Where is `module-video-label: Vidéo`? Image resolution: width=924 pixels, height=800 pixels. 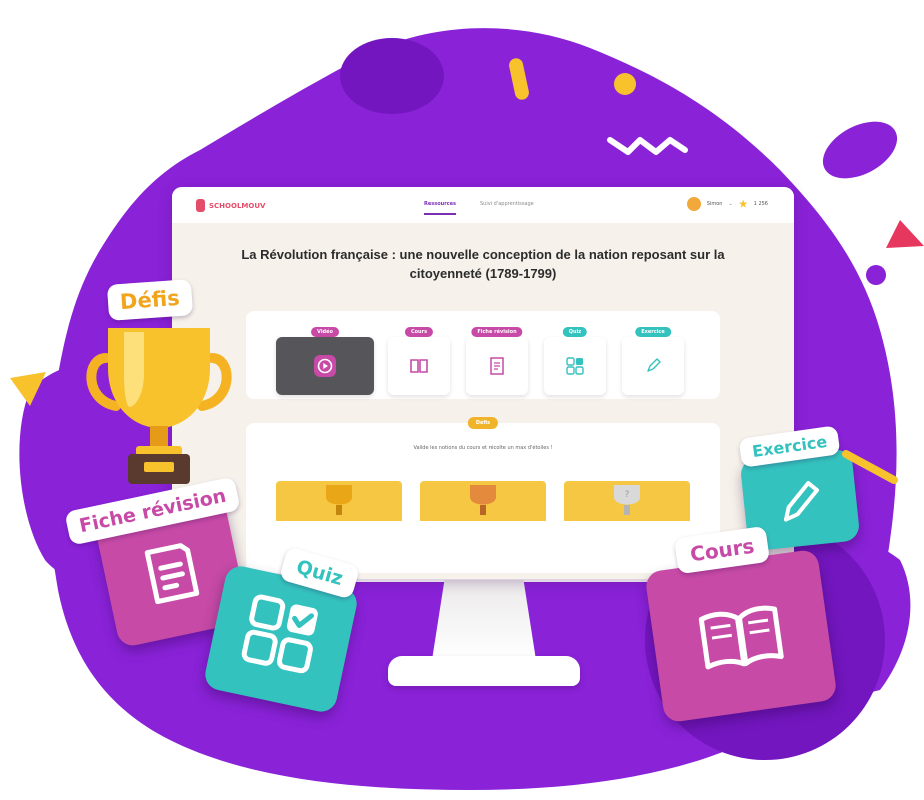
module-video-label: Vidéo is located at coordinates (325, 332).